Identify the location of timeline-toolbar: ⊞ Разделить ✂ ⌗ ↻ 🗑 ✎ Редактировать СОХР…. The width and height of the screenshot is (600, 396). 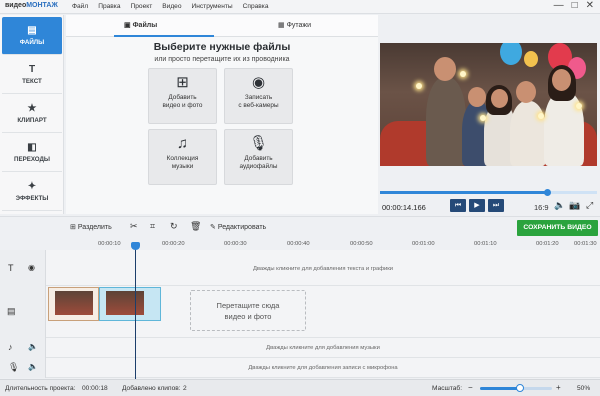
(300, 227).